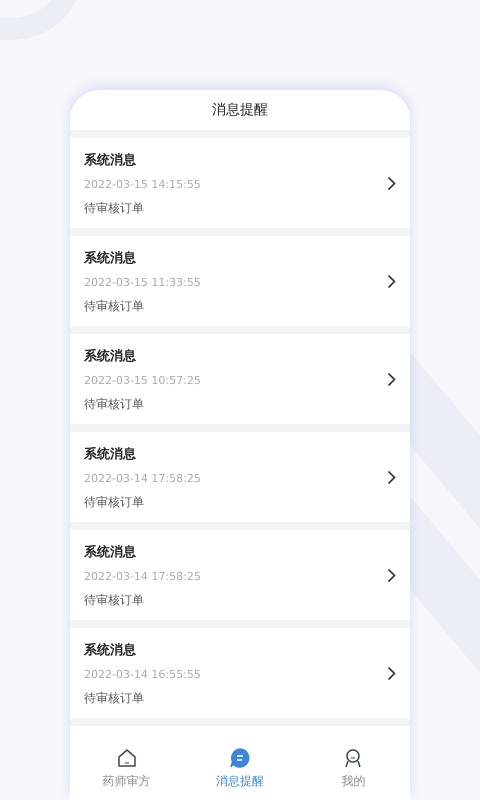 Image resolution: width=480 pixels, height=800 pixels. Describe the element at coordinates (240, 673) in the screenshot. I see `message-item: 系统消息 2022-03-14 16:55:55 待审核订单` at that location.